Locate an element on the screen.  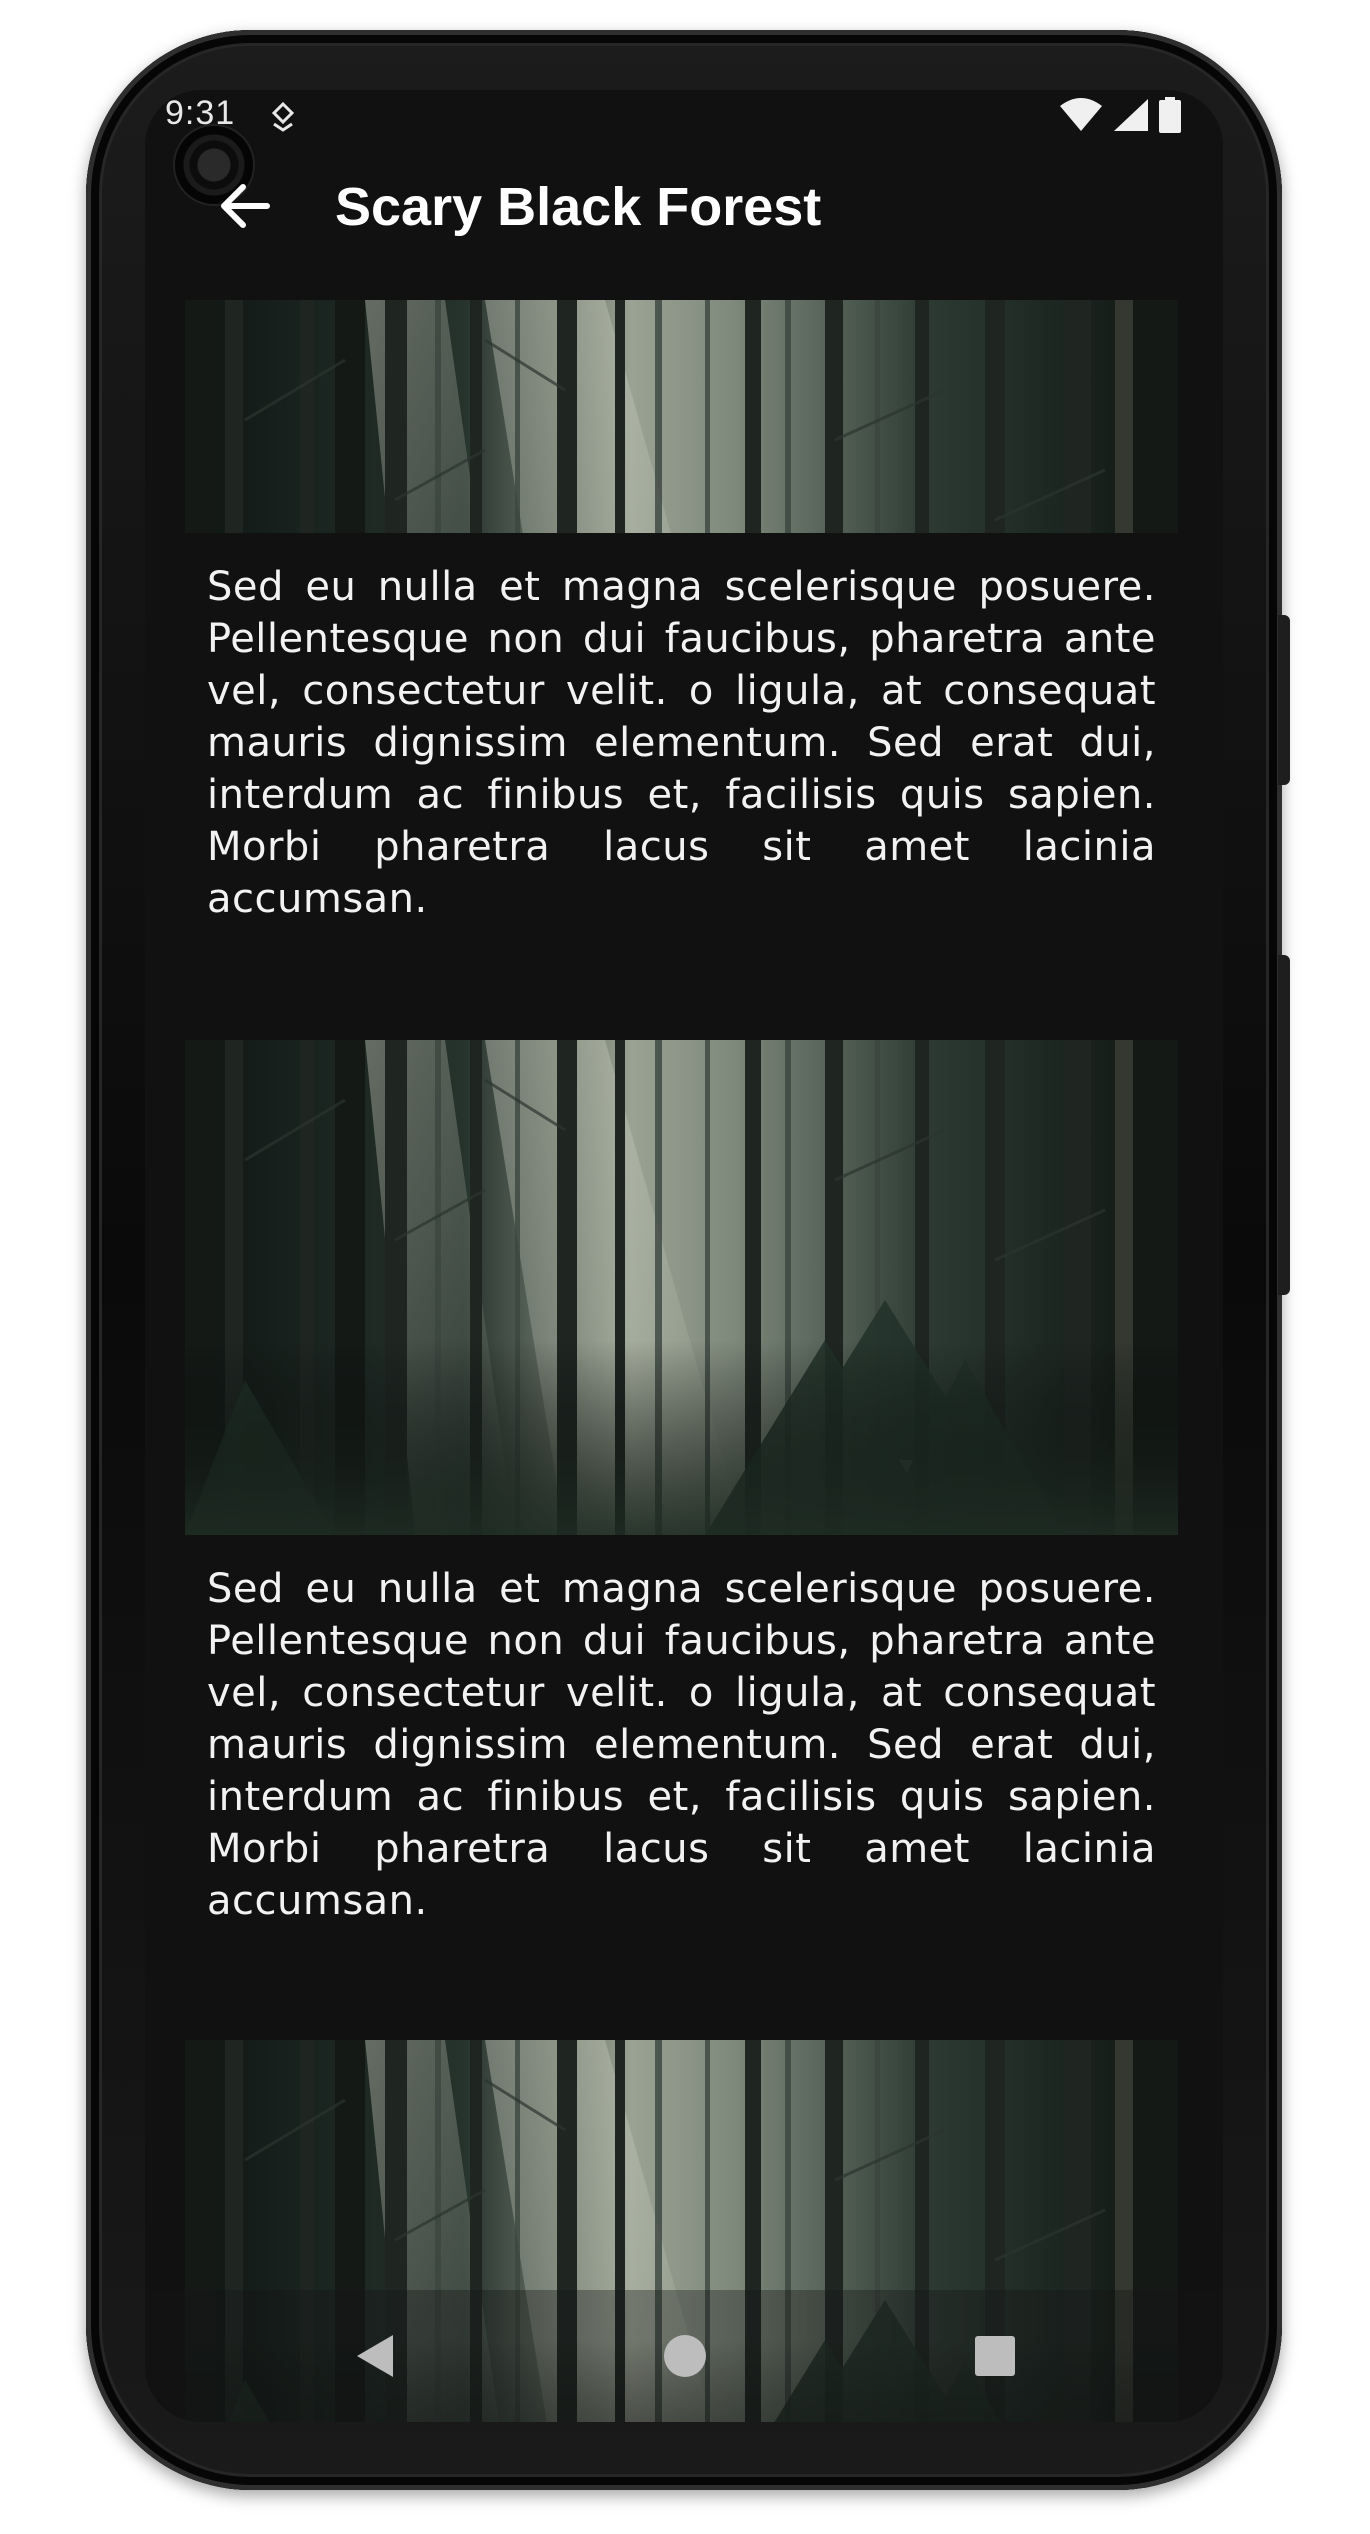
status-icons is located at coordinates (1120, 117).